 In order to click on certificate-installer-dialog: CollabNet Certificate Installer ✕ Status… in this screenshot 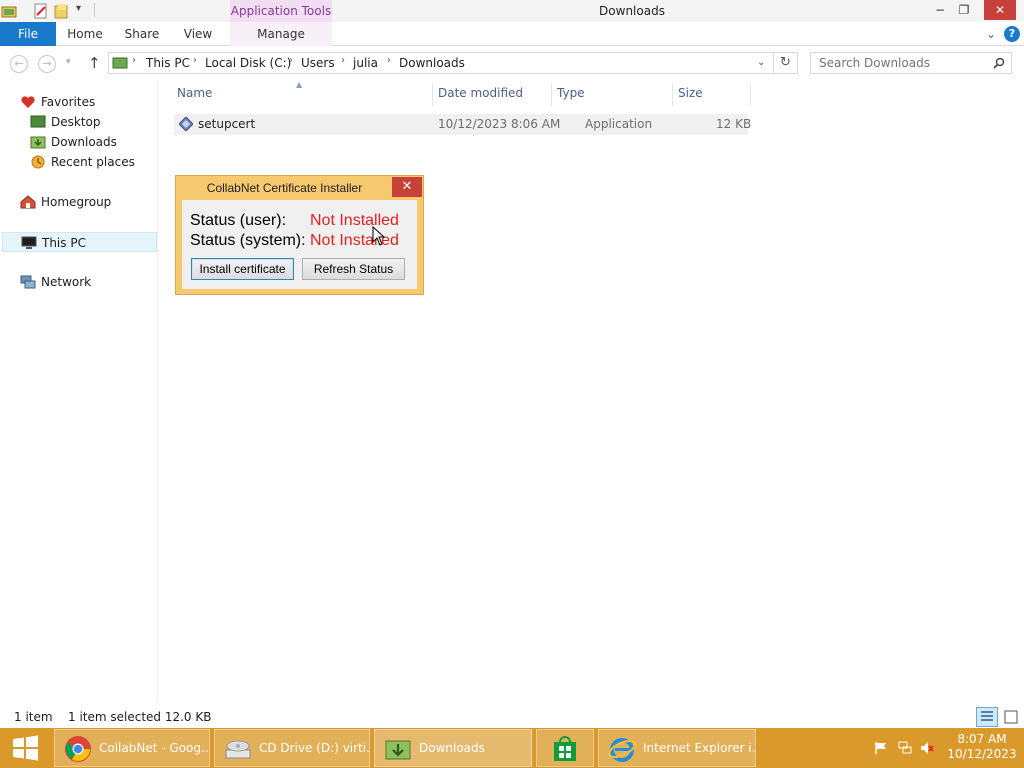, I will do `click(299, 235)`.